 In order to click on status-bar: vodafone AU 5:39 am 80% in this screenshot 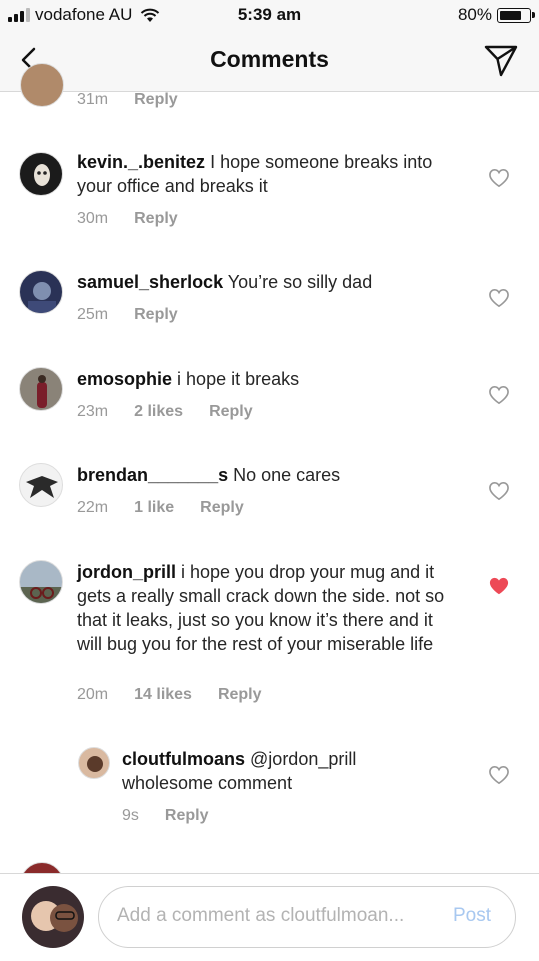, I will do `click(269, 15)`.